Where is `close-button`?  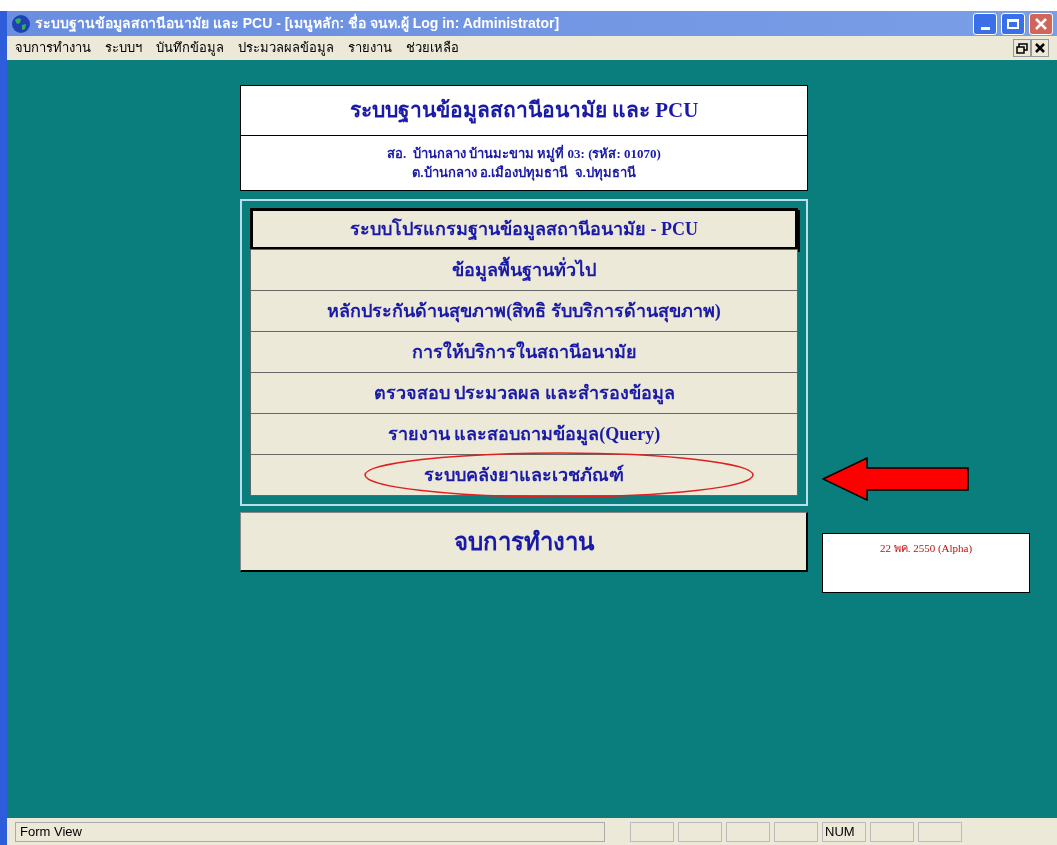 close-button is located at coordinates (1040, 48).